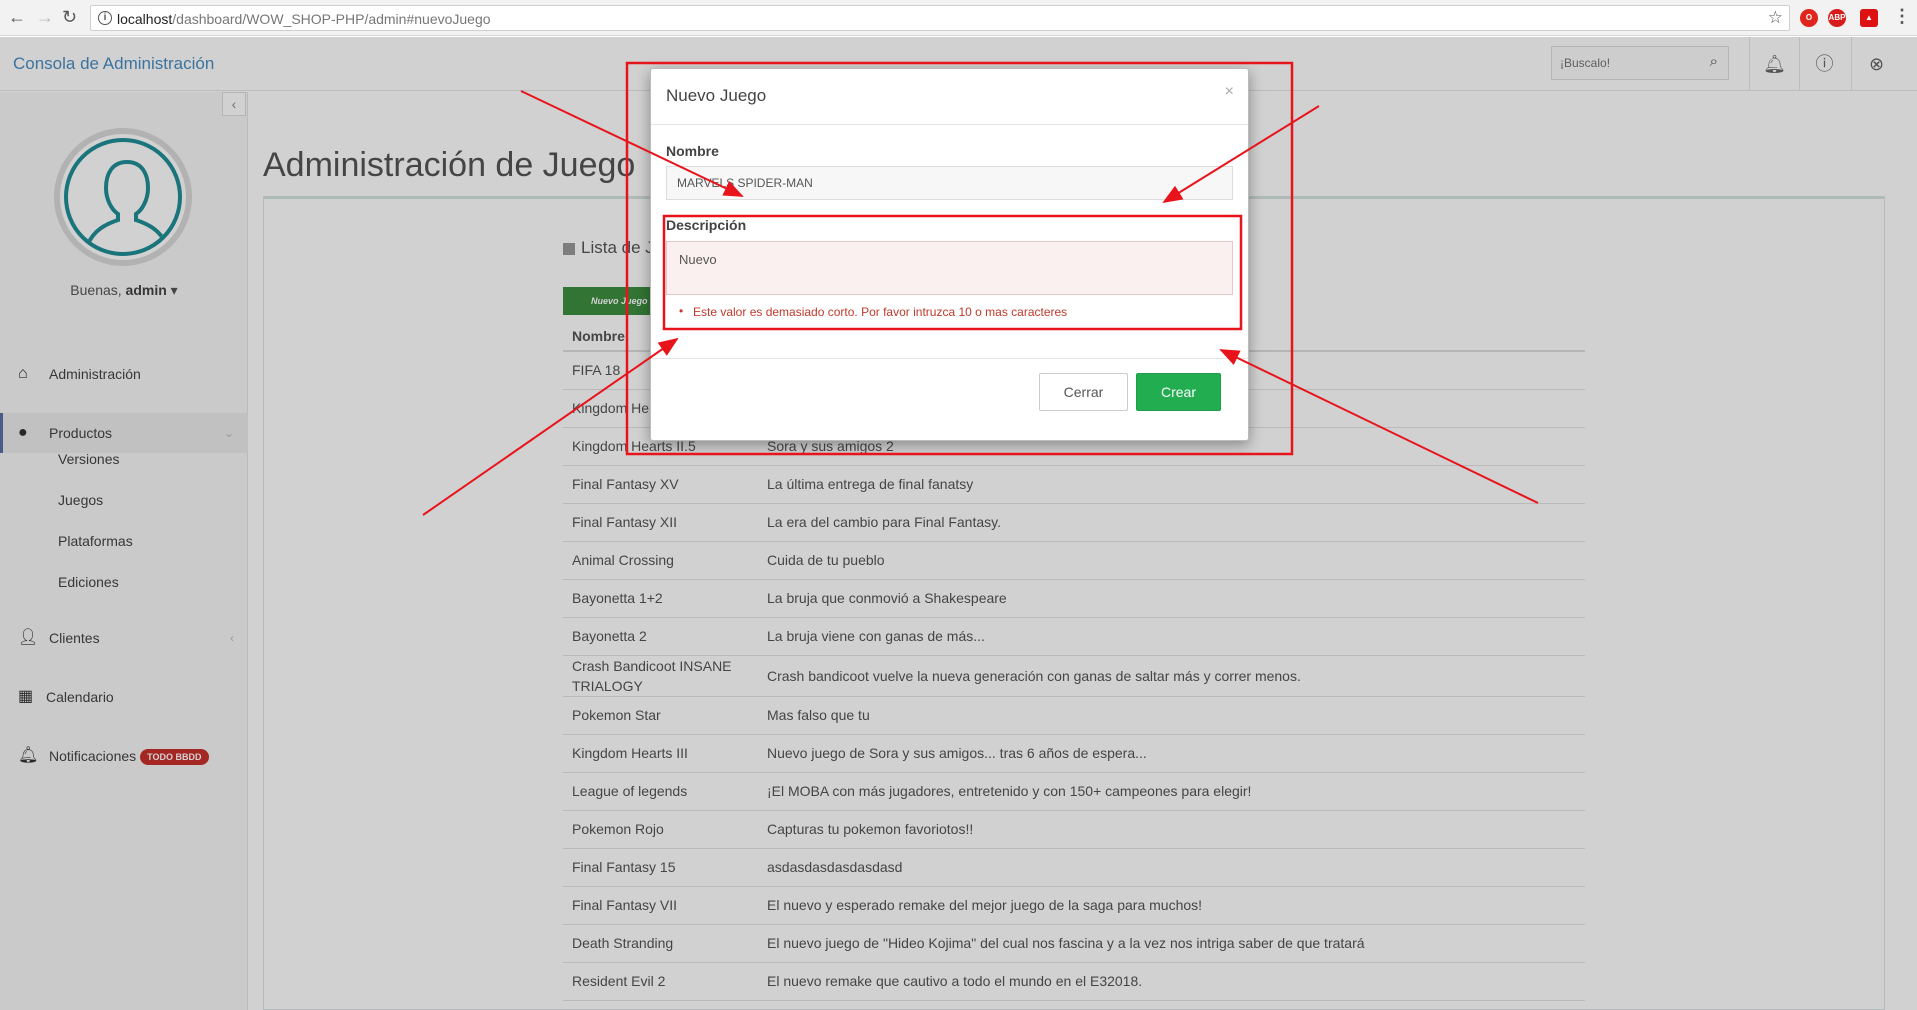 The height and width of the screenshot is (1010, 1917). What do you see at coordinates (706, 225) in the screenshot?
I see `descripcion-label: Descripción` at bounding box center [706, 225].